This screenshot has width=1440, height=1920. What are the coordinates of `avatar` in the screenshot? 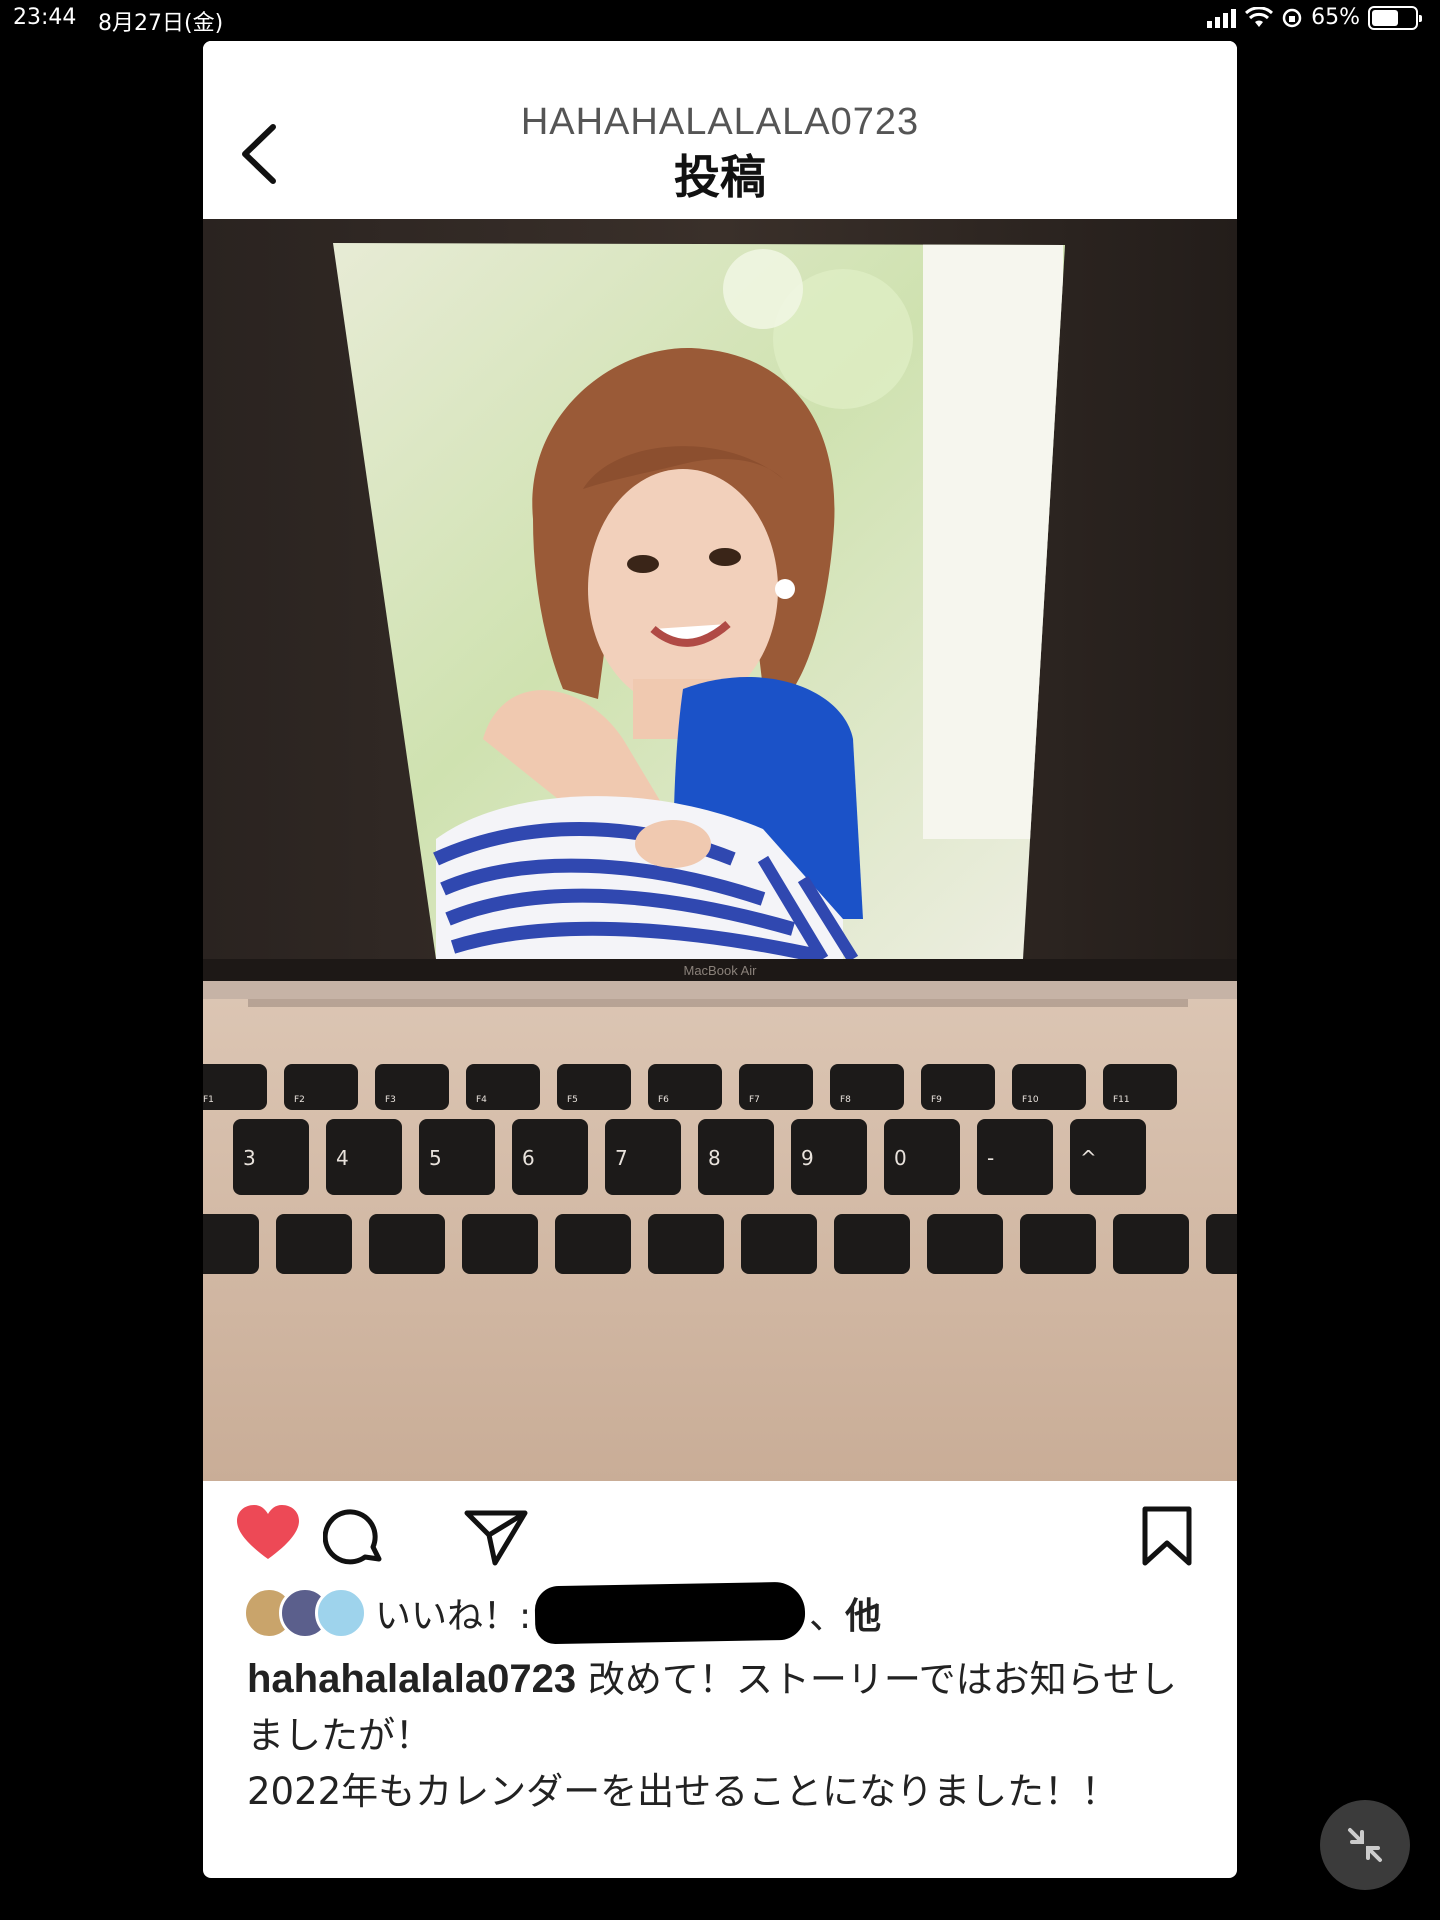 It's located at (341, 1613).